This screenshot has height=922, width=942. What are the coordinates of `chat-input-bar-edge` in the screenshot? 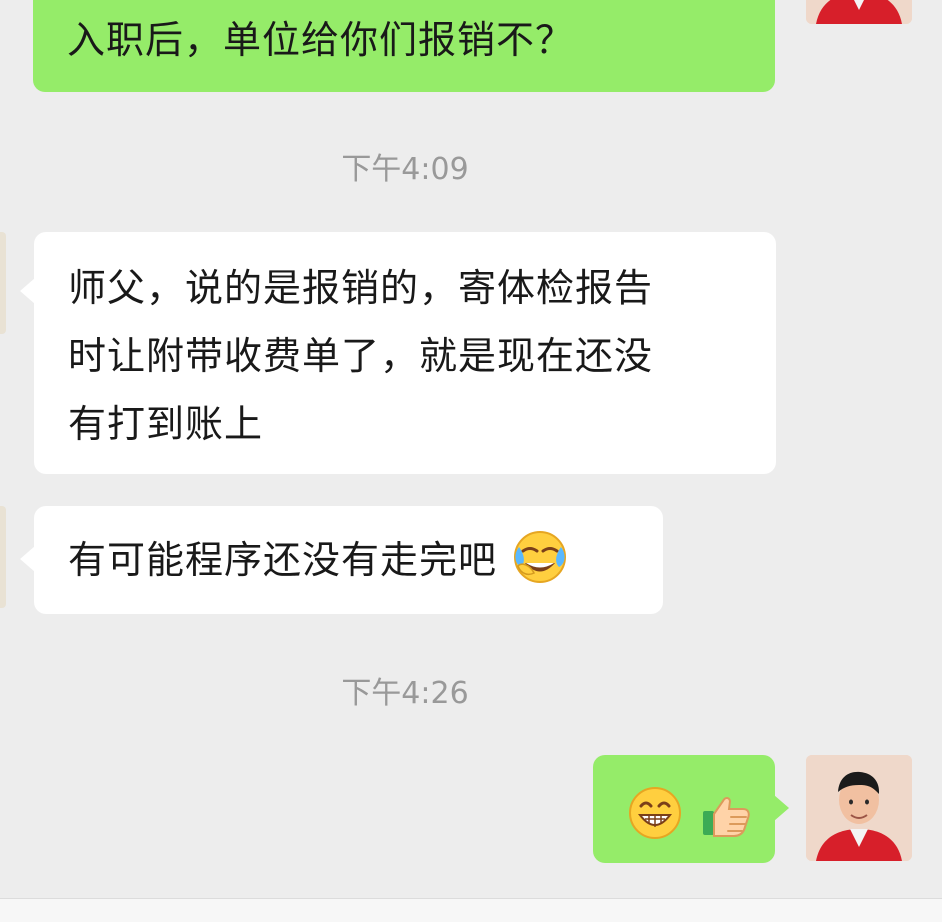 It's located at (471, 910).